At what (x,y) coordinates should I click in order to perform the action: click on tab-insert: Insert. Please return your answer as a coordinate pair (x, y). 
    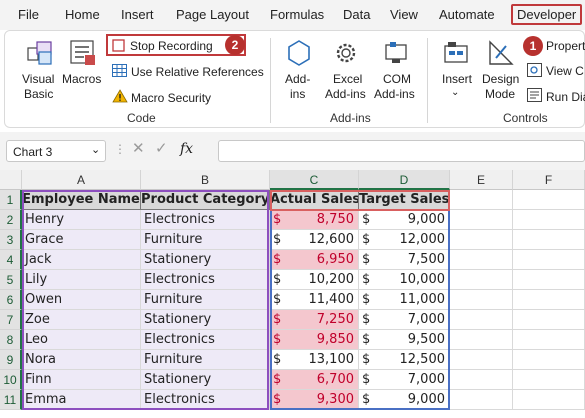
    Looking at the image, I should click on (137, 14).